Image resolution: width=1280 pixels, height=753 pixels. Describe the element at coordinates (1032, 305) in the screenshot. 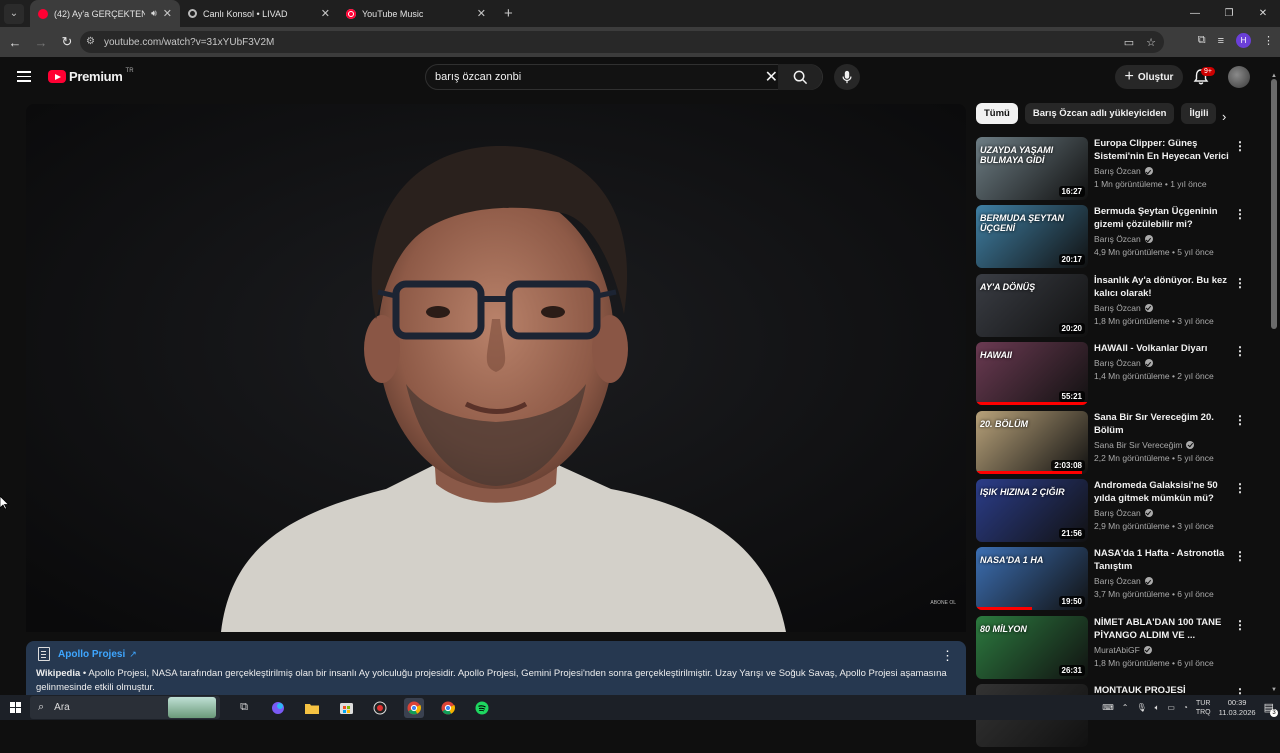

I see `video-thumbnail: AY'A DÖNÜŞ 20:20` at that location.